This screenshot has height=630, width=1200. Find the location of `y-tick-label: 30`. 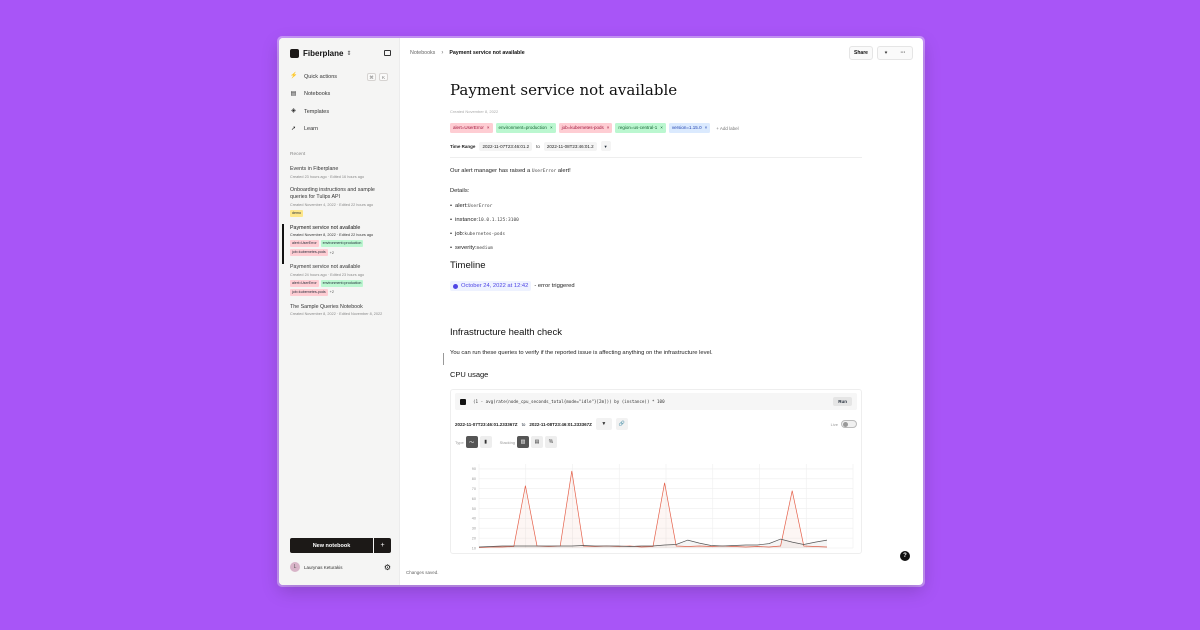

y-tick-label: 30 is located at coordinates (474, 529).